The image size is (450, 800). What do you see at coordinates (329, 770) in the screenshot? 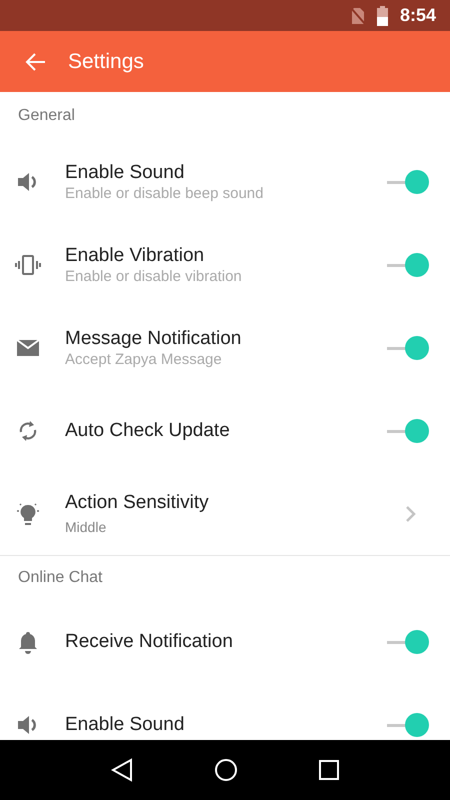
I see `recents-icon` at bounding box center [329, 770].